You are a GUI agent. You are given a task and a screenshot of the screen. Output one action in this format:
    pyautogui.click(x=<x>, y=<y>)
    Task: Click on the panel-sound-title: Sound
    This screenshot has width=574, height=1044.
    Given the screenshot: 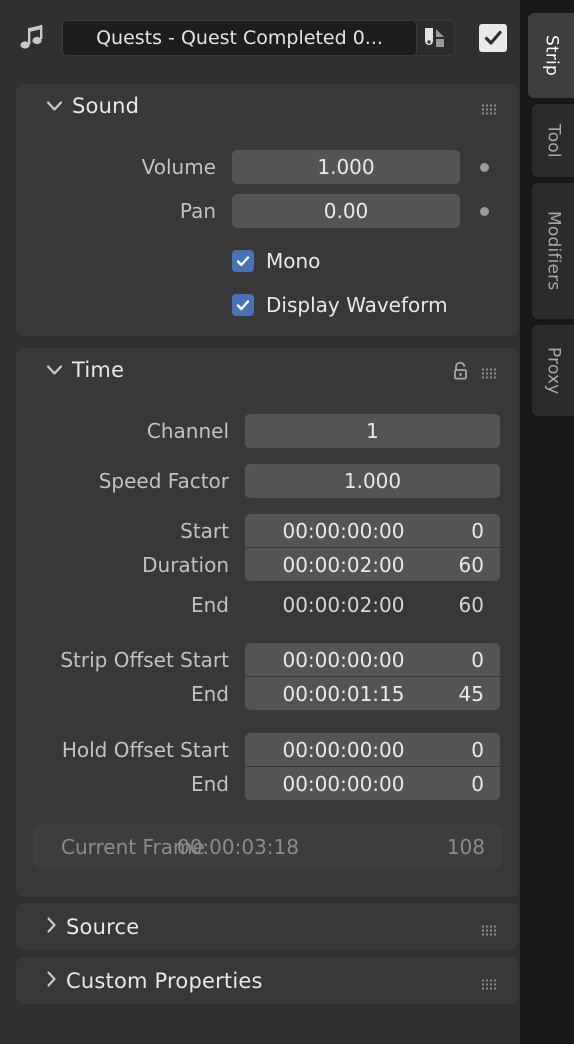 What is the action you would take?
    pyautogui.click(x=106, y=106)
    